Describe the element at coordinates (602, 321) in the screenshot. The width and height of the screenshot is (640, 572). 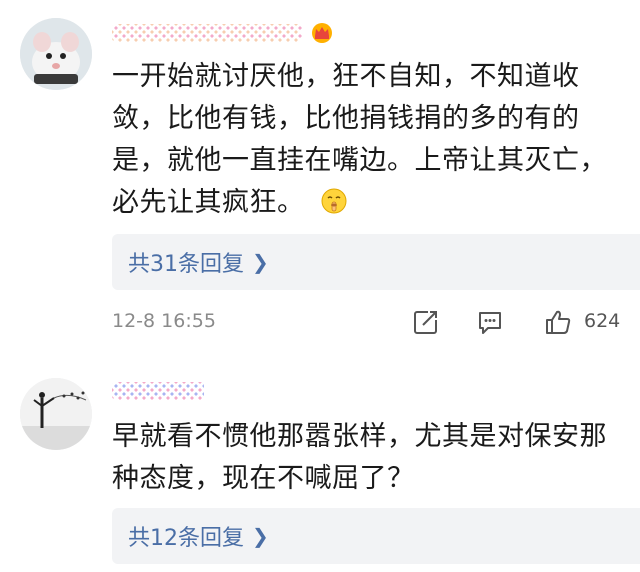
I see `like-count: 624` at that location.